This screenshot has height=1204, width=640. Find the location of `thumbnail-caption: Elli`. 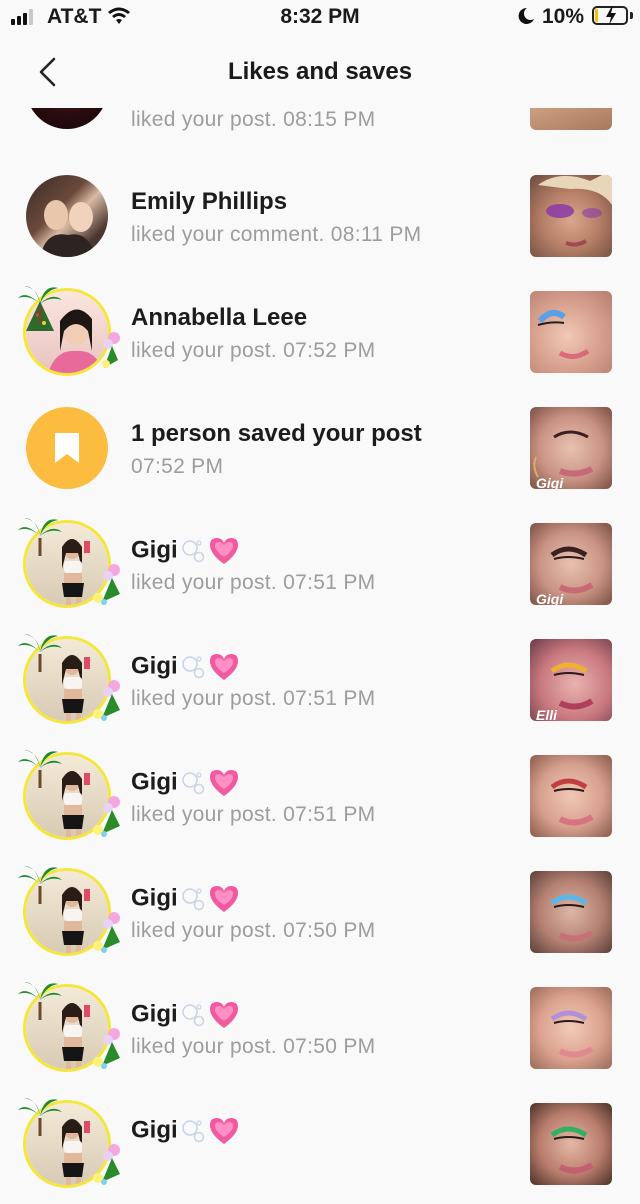

thumbnail-caption: Elli is located at coordinates (547, 714).